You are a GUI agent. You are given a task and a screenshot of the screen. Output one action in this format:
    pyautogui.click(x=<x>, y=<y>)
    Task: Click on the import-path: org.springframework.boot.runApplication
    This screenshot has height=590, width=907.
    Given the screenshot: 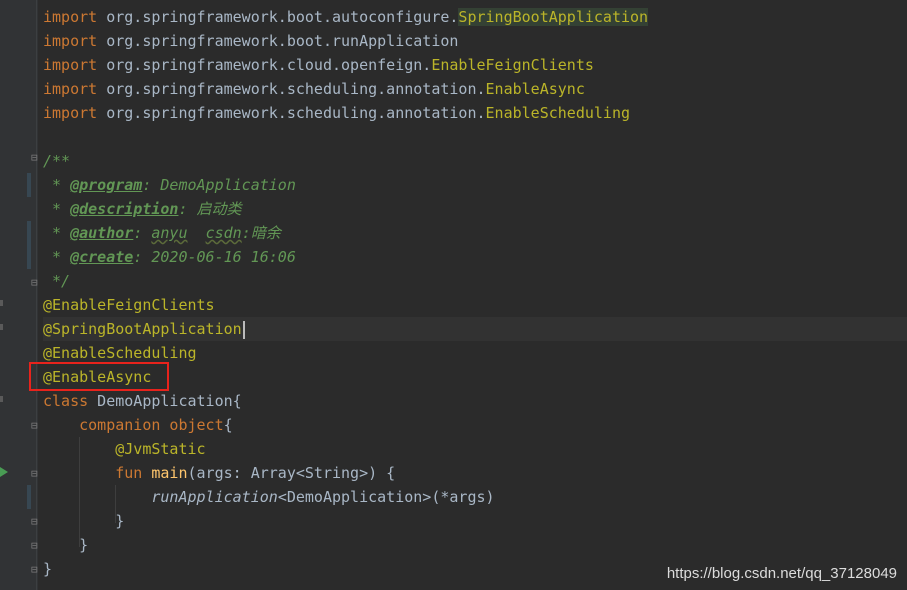 What is the action you would take?
    pyautogui.click(x=282, y=41)
    